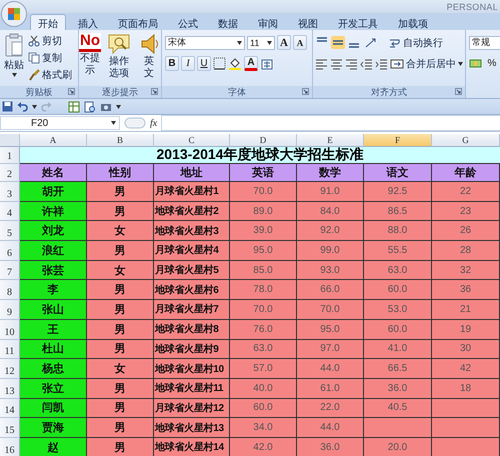 The width and height of the screenshot is (500, 456). I want to click on border-icon, so click(219, 63).